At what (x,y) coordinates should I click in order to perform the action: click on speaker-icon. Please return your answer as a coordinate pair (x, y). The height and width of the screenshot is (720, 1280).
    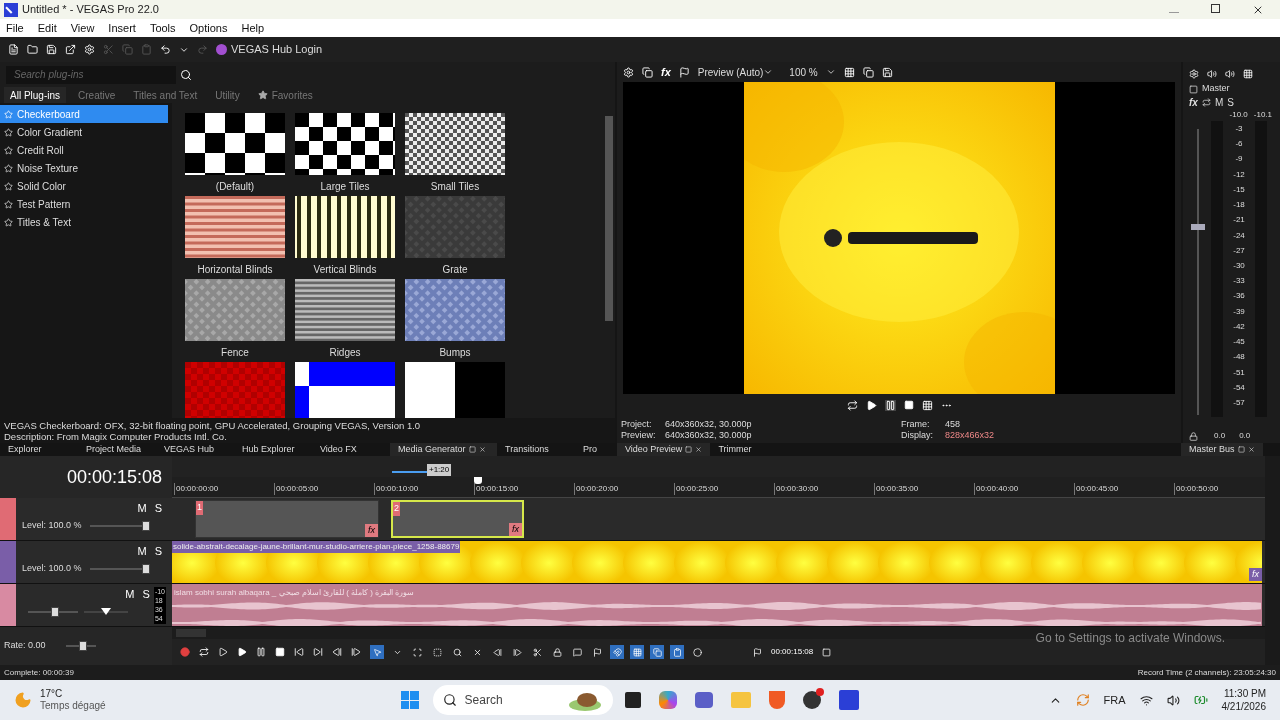
    Looking at the image, I should click on (1212, 74).